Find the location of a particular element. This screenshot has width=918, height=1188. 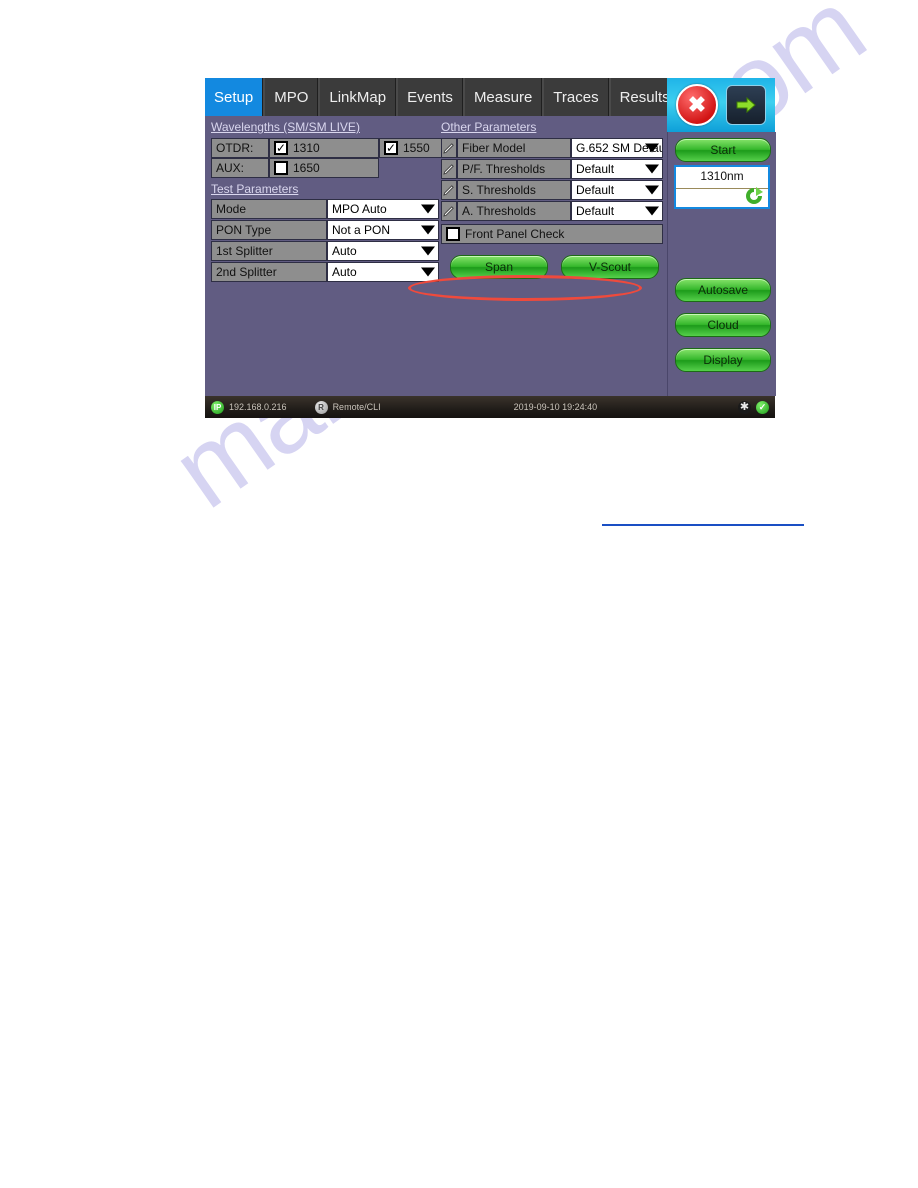

other-parameters-section-title: Other Parameters is located at coordinates (489, 127).